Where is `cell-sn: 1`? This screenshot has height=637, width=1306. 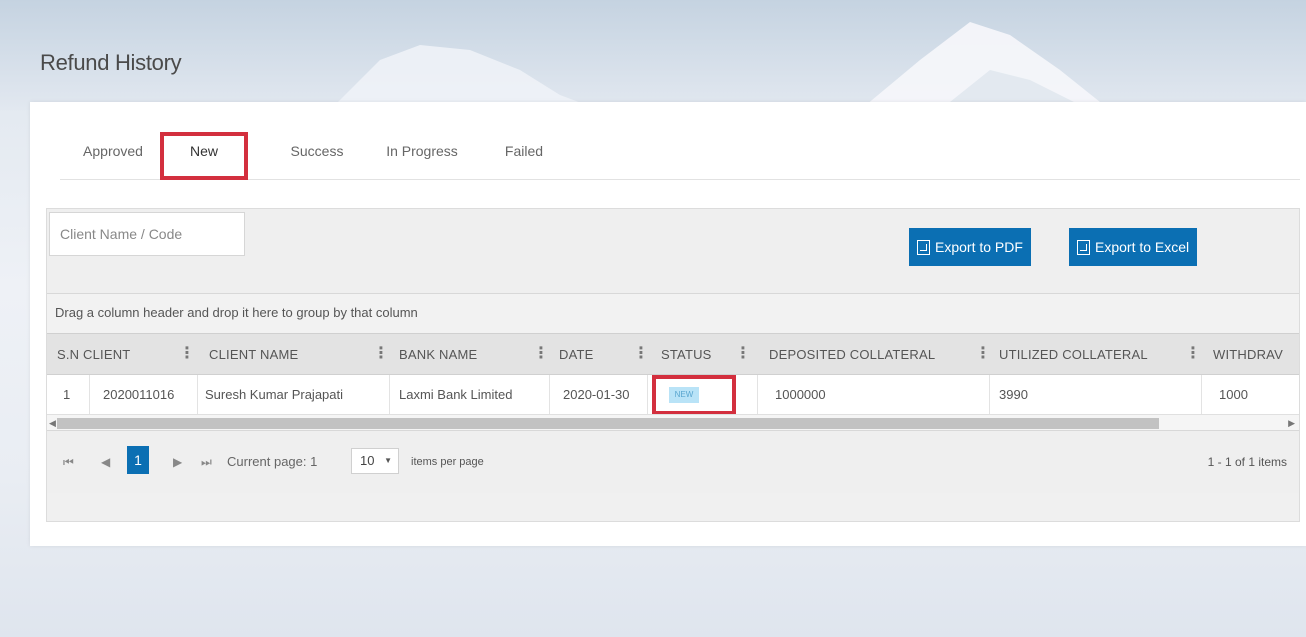 cell-sn: 1 is located at coordinates (67, 394).